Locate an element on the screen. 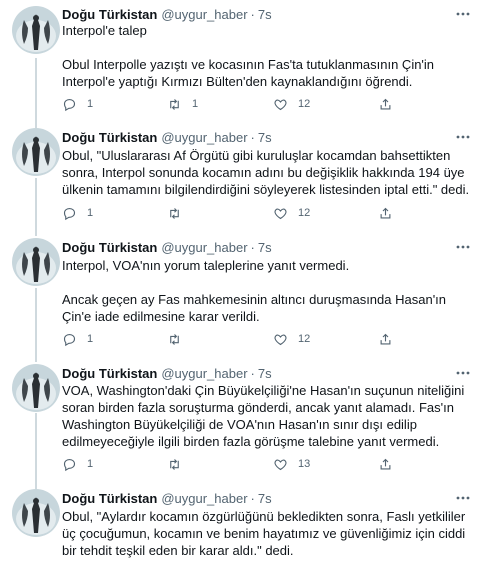  retweet-button: 1 is located at coordinates (182, 104).